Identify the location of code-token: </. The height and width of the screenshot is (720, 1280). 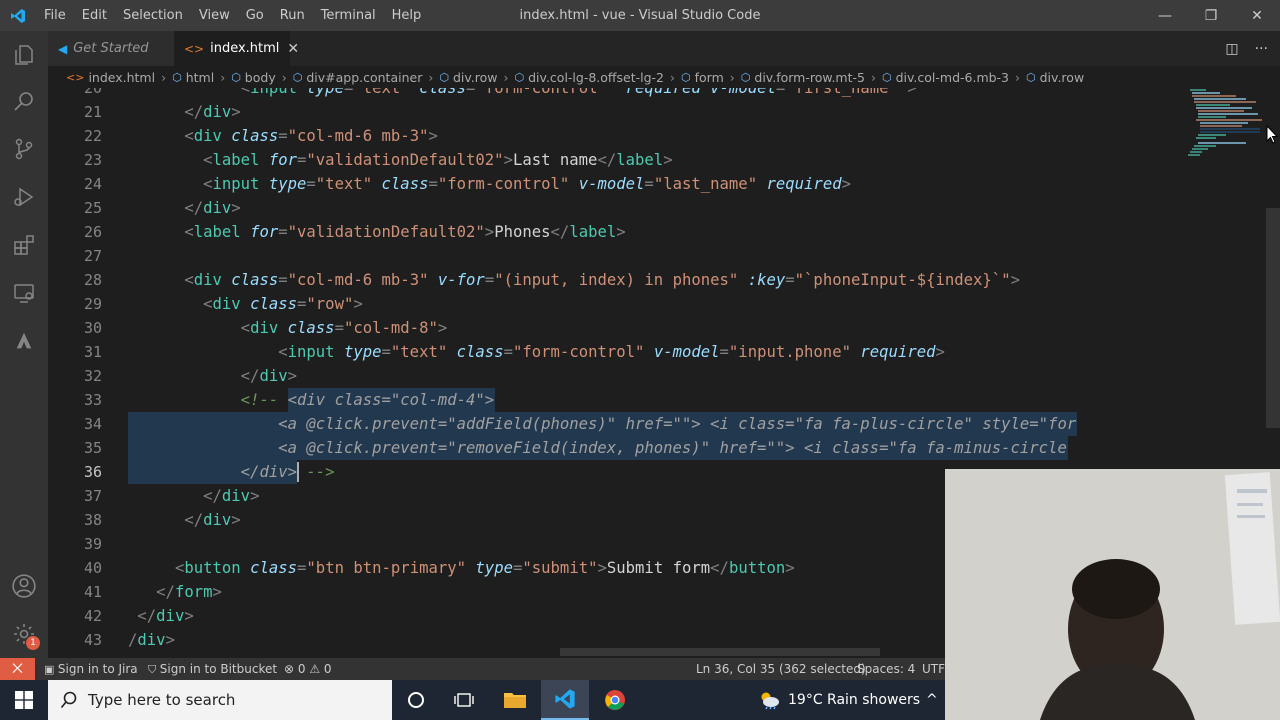
(560, 232).